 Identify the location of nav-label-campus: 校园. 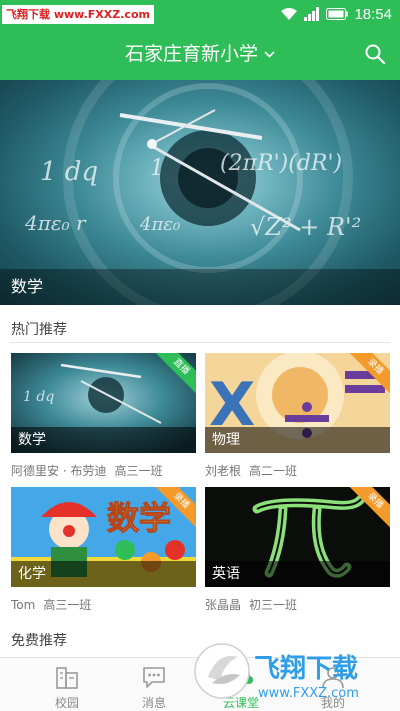
(66, 703).